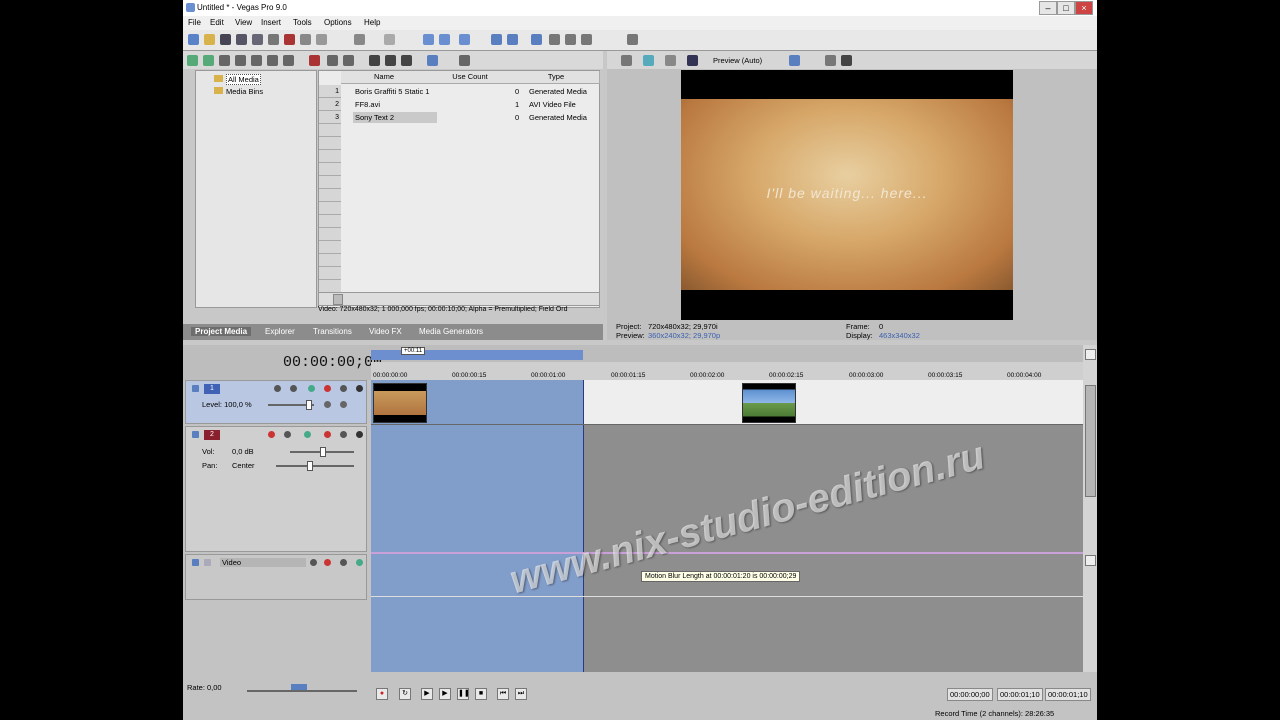 This screenshot has height=720, width=1280. What do you see at coordinates (208, 60) in the screenshot?
I see `import-media-icon` at bounding box center [208, 60].